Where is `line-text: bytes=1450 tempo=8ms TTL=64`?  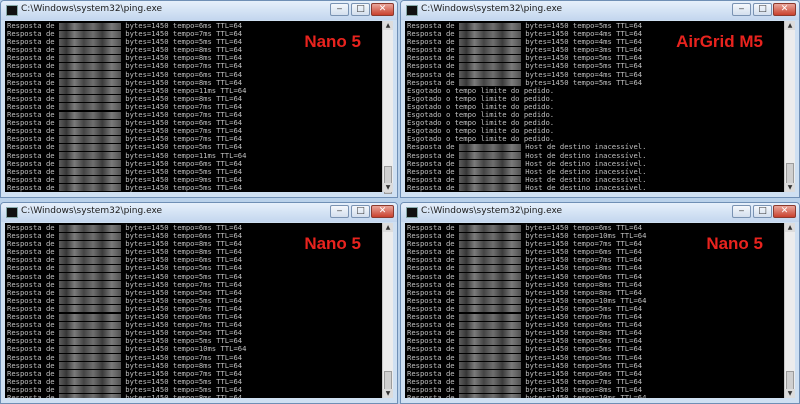
line-text: bytes=1450 tempo=8ms TTL=64 is located at coordinates (184, 395).